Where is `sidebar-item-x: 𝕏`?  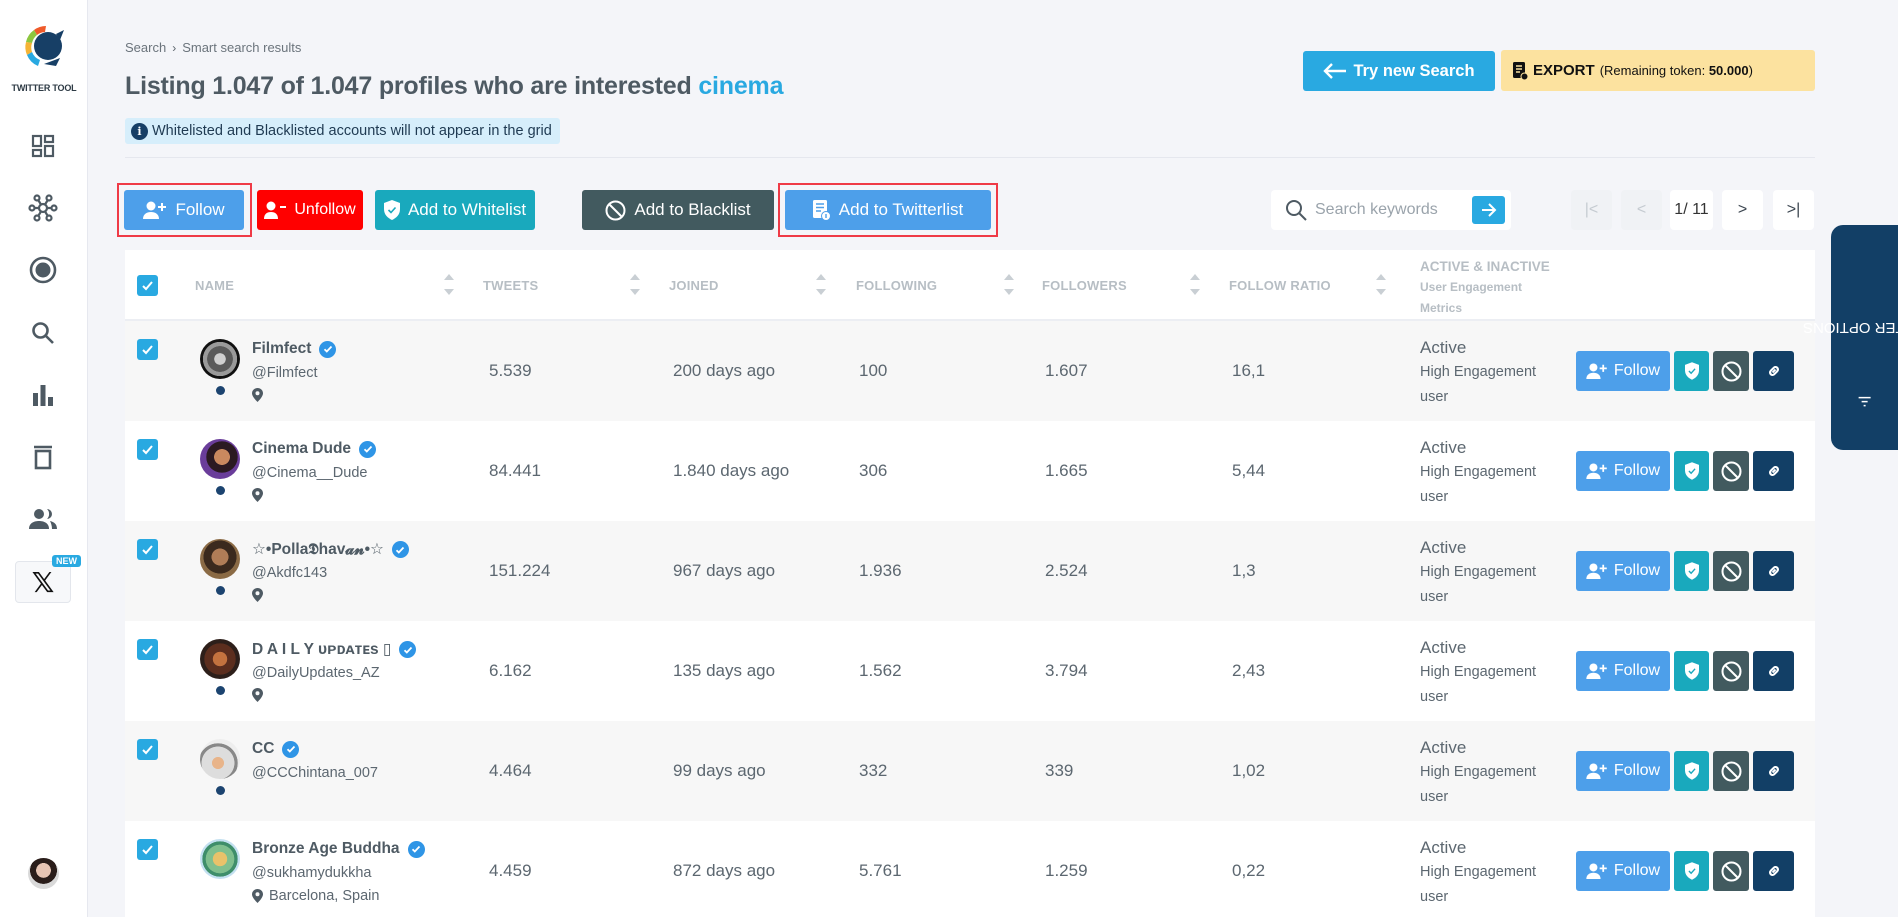 sidebar-item-x: 𝕏 is located at coordinates (43, 582).